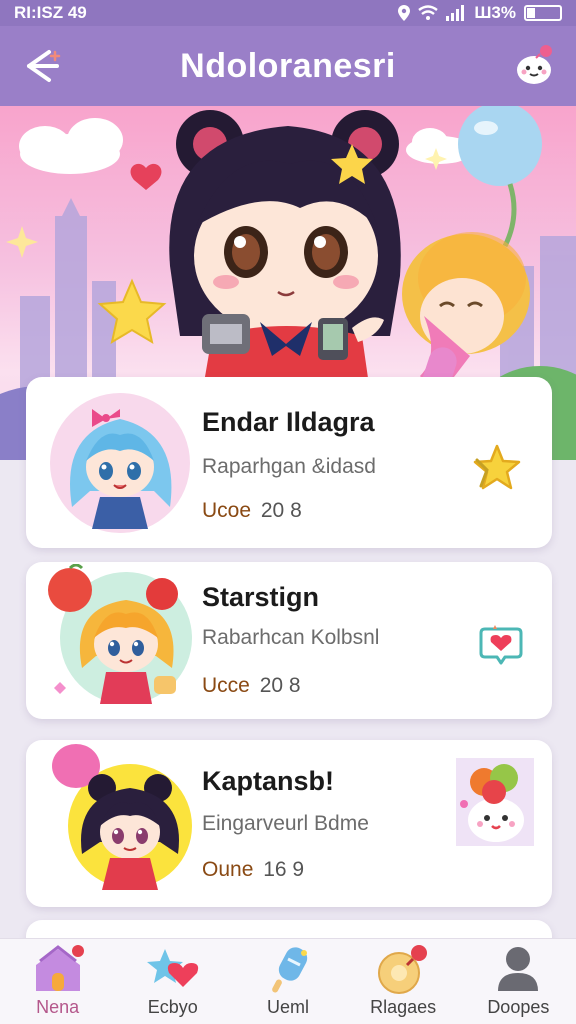  Describe the element at coordinates (500, 177) in the screenshot. I see `balloon-icon` at that location.